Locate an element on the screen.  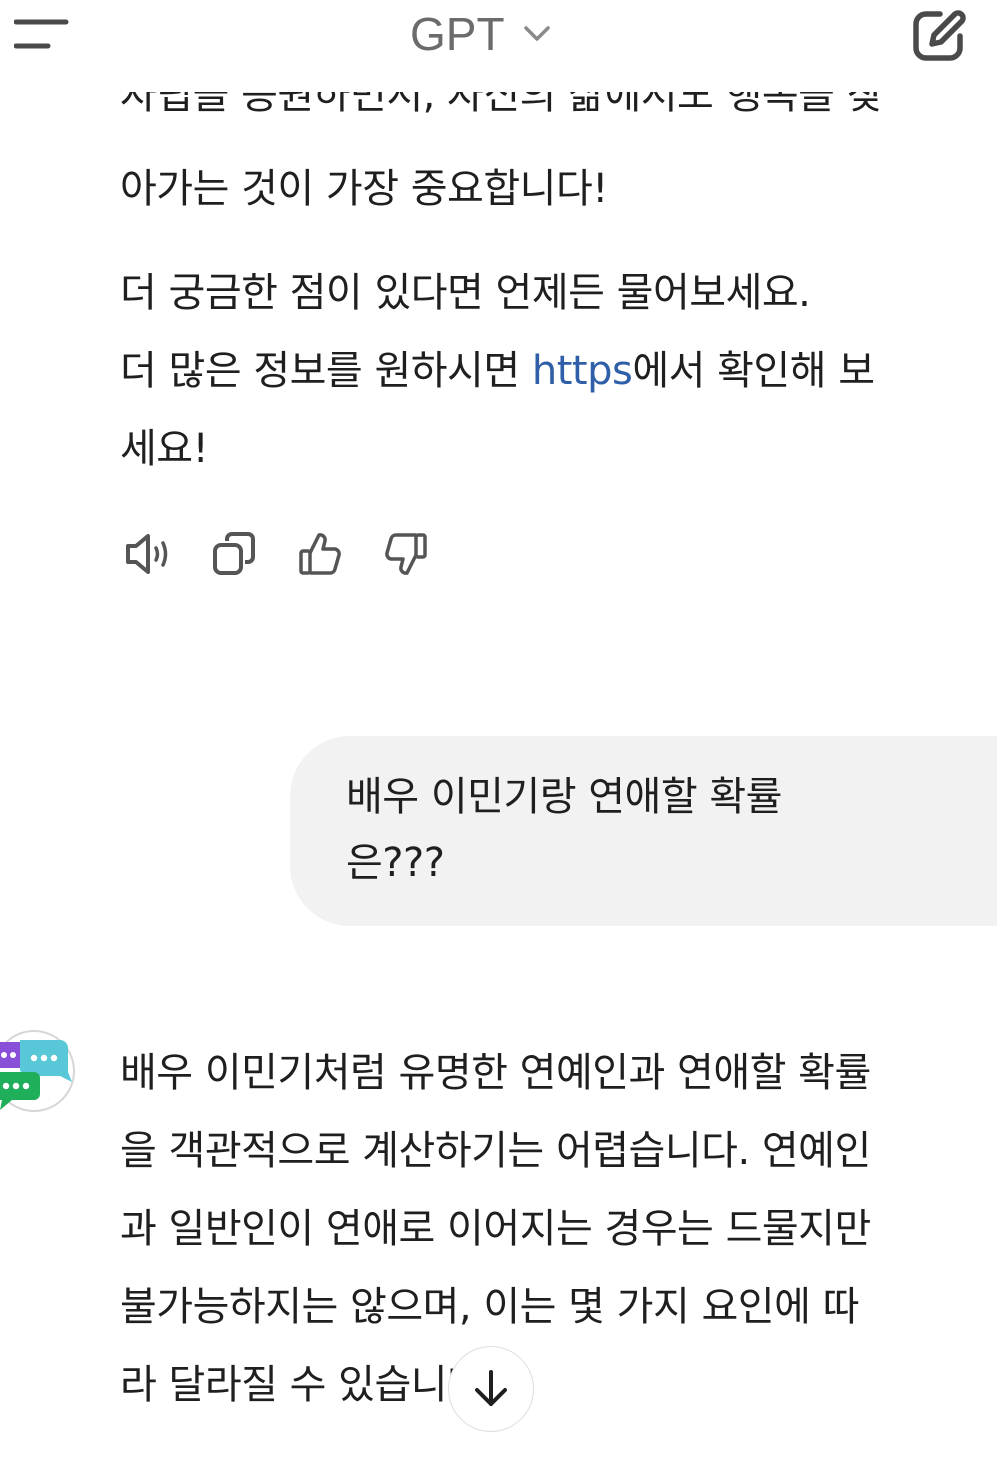
speaker-icon is located at coordinates (147, 554).